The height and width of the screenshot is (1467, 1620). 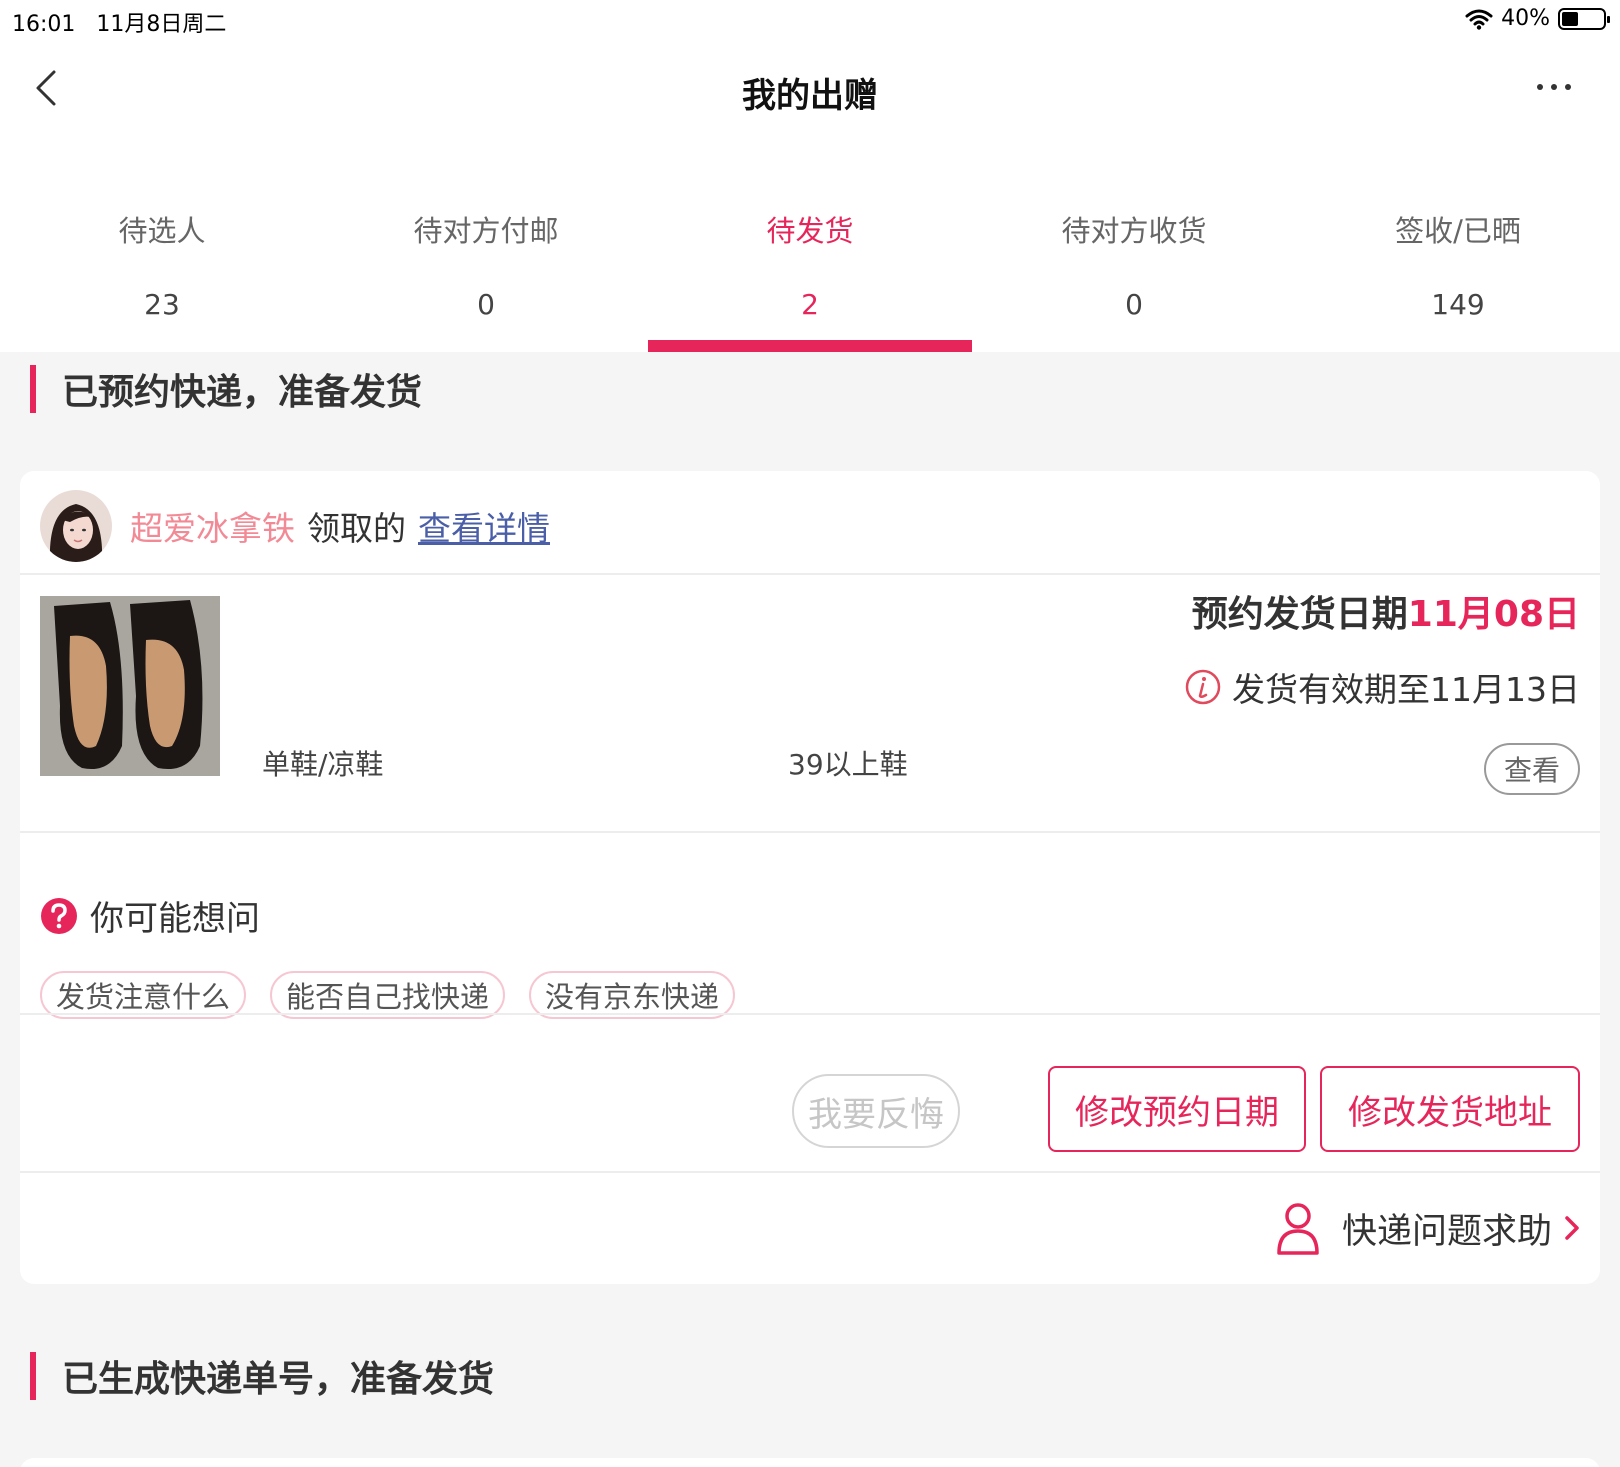 What do you see at coordinates (1584, 18) in the screenshot?
I see `battery-icon` at bounding box center [1584, 18].